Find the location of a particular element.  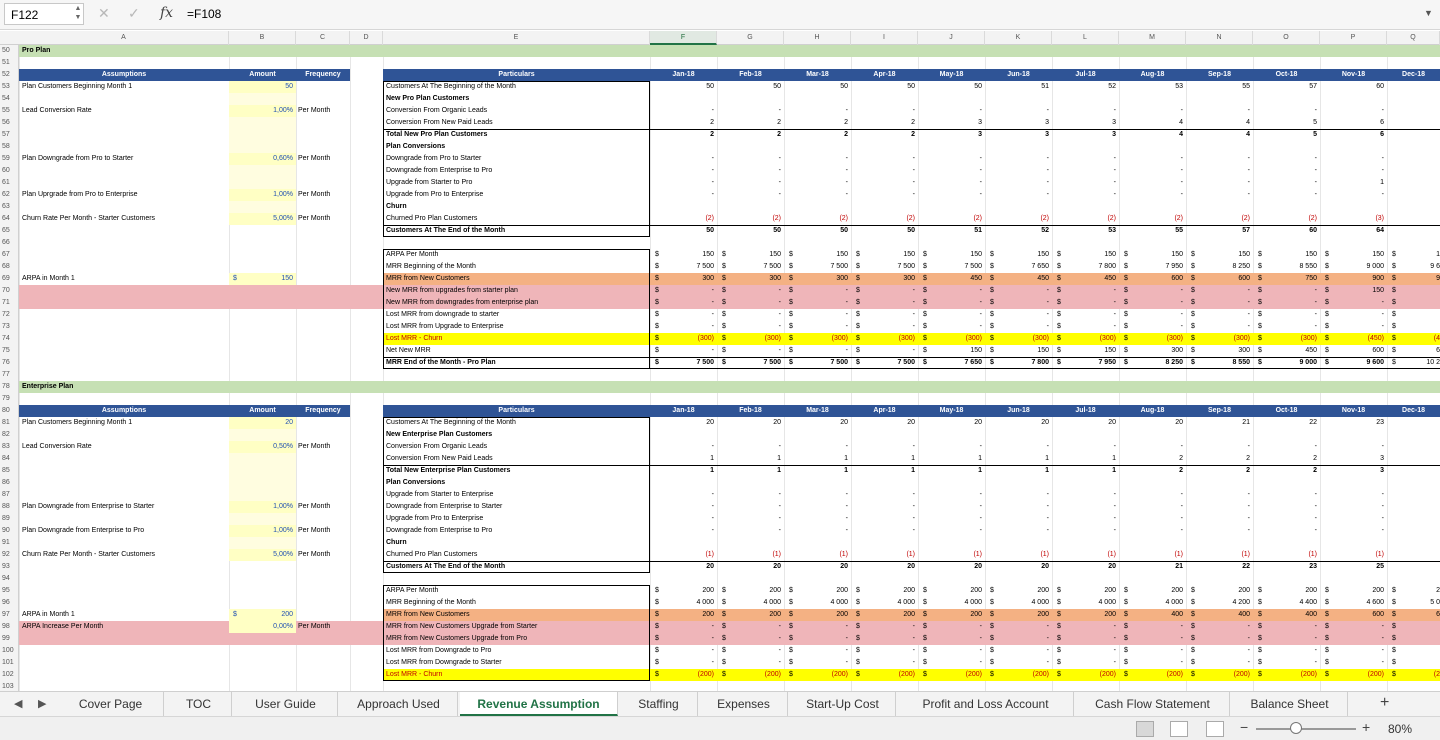

row-header: 52 is located at coordinates (9, 75).